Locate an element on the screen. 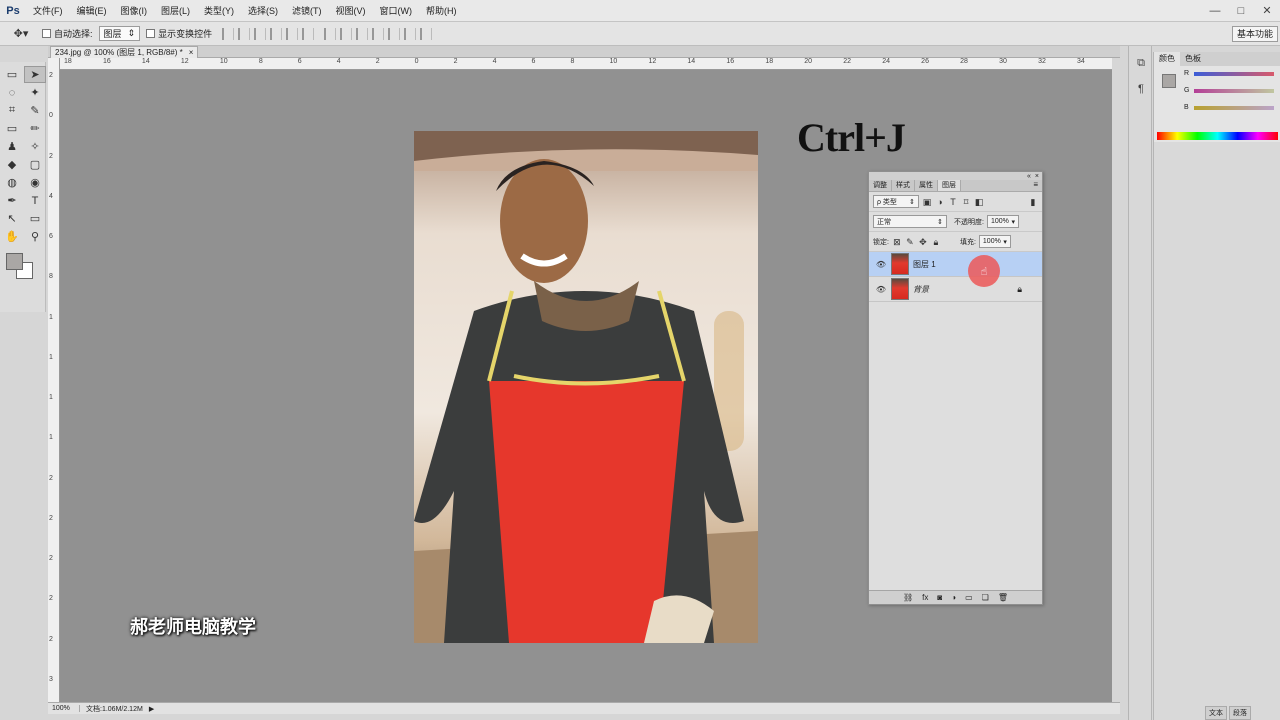 The width and height of the screenshot is (1280, 720). gradient-tool-icon: ▢ is located at coordinates (35, 164).